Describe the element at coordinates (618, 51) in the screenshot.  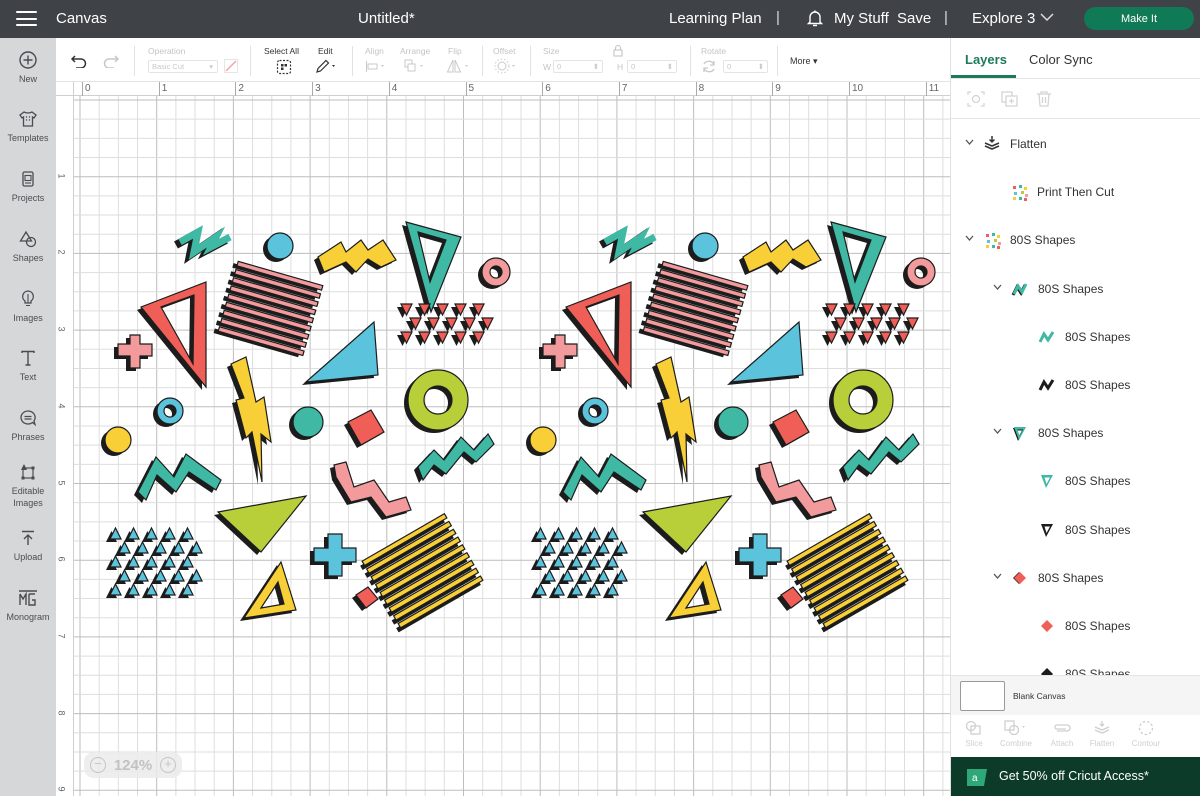
I see `lock-icon` at that location.